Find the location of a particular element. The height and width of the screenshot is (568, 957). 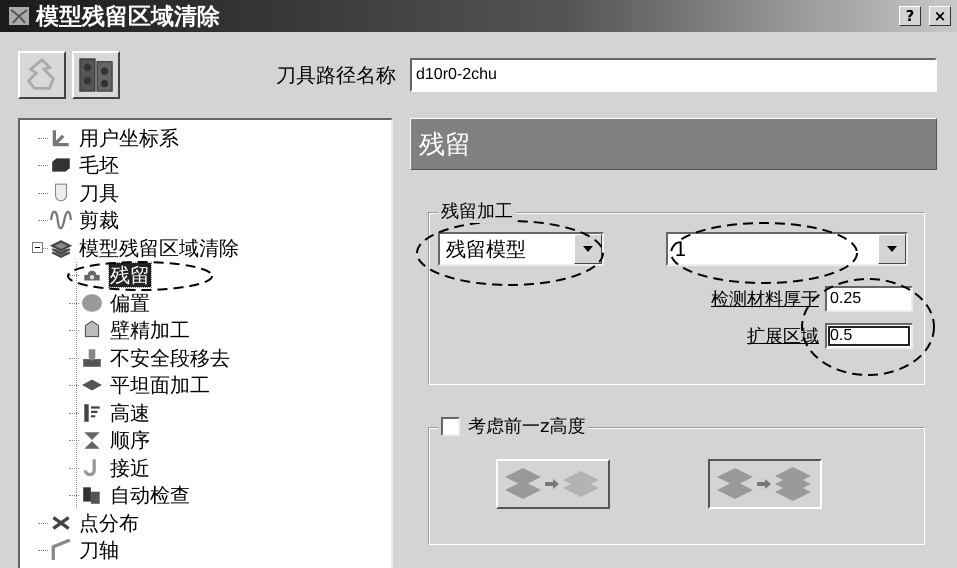

tree-item: 高速 is located at coordinates (130, 412).